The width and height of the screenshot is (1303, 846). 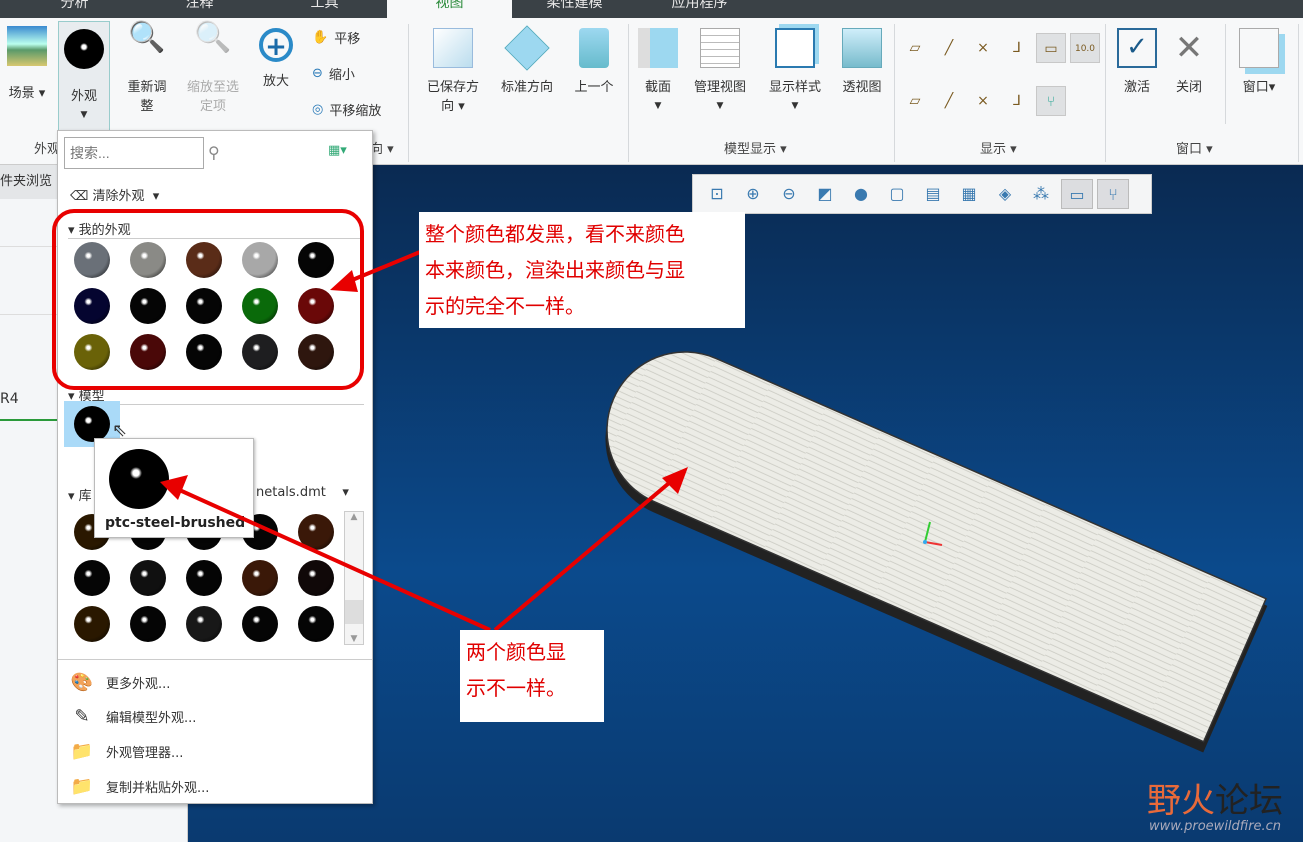 What do you see at coordinates (332, 559) in the screenshot?
I see `arrow-to-tooltip` at bounding box center [332, 559].